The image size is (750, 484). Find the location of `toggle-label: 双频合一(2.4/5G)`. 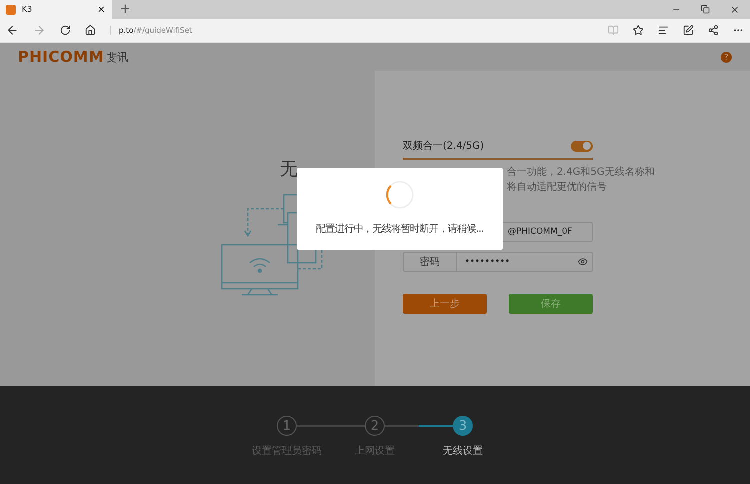

toggle-label: 双频合一(2.4/5G) is located at coordinates (443, 146).